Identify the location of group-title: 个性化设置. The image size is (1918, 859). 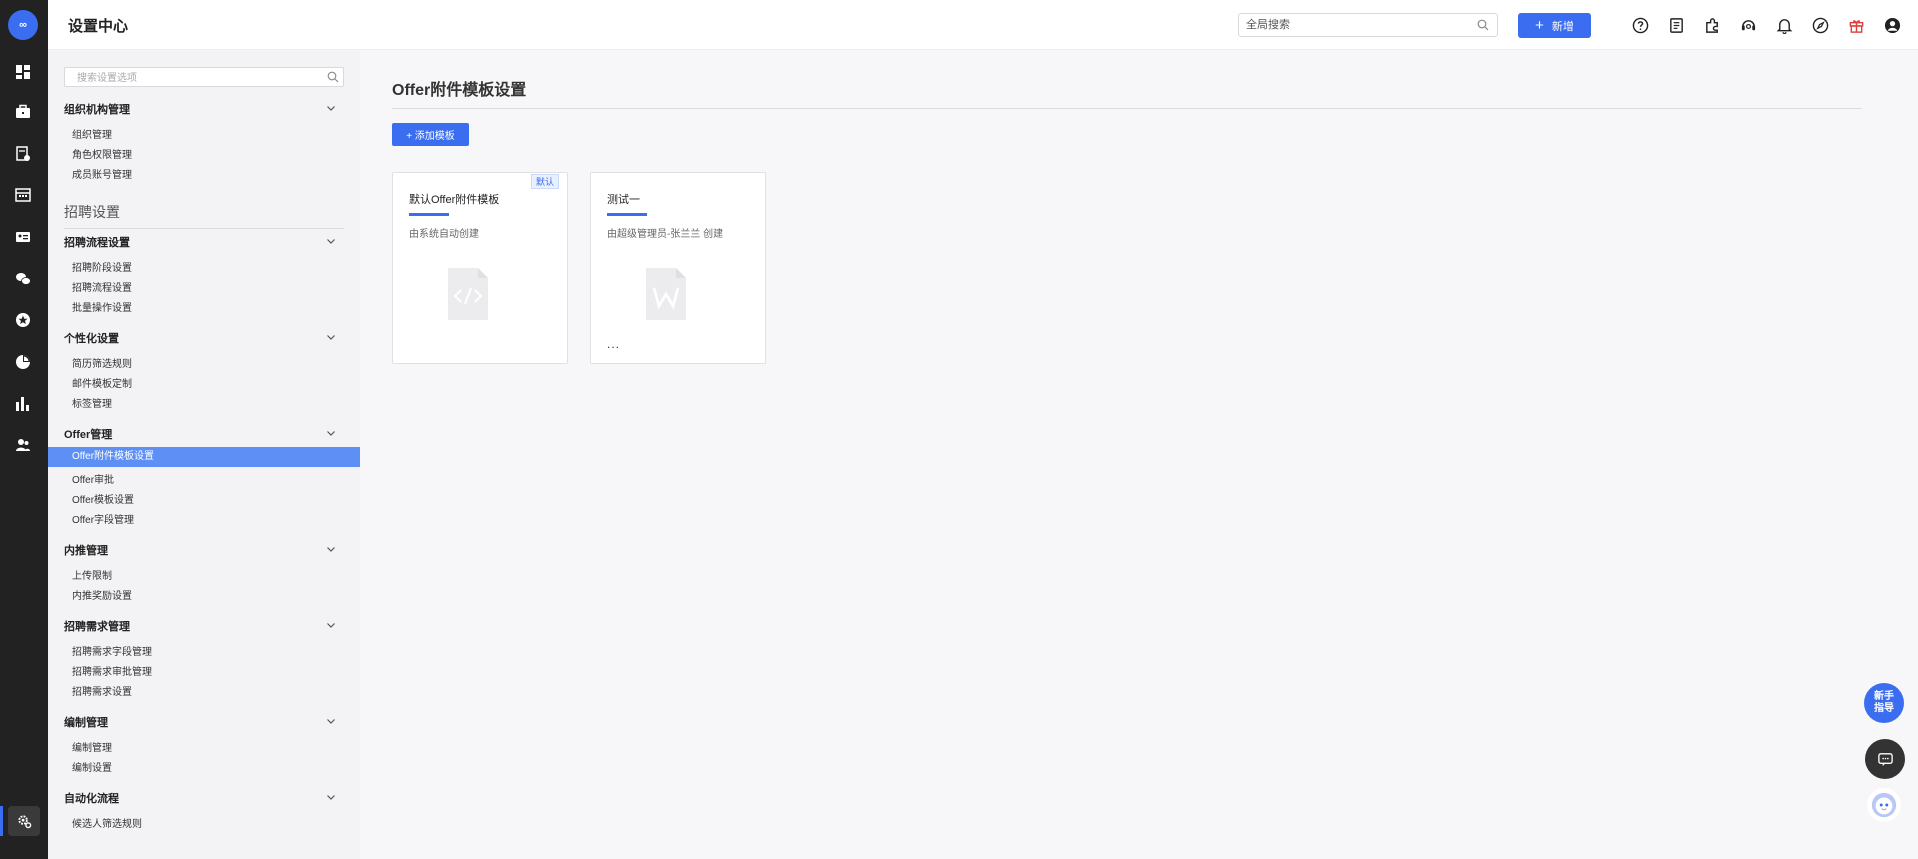
(91, 339).